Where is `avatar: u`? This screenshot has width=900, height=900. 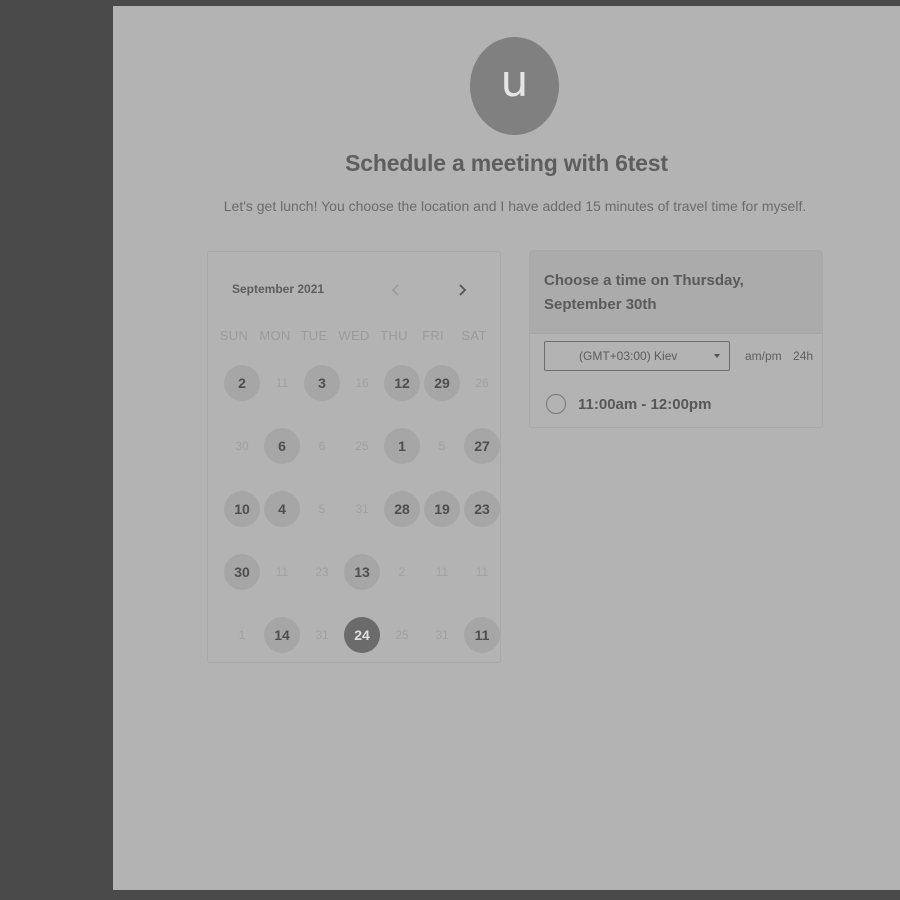
avatar: u is located at coordinates (514, 86).